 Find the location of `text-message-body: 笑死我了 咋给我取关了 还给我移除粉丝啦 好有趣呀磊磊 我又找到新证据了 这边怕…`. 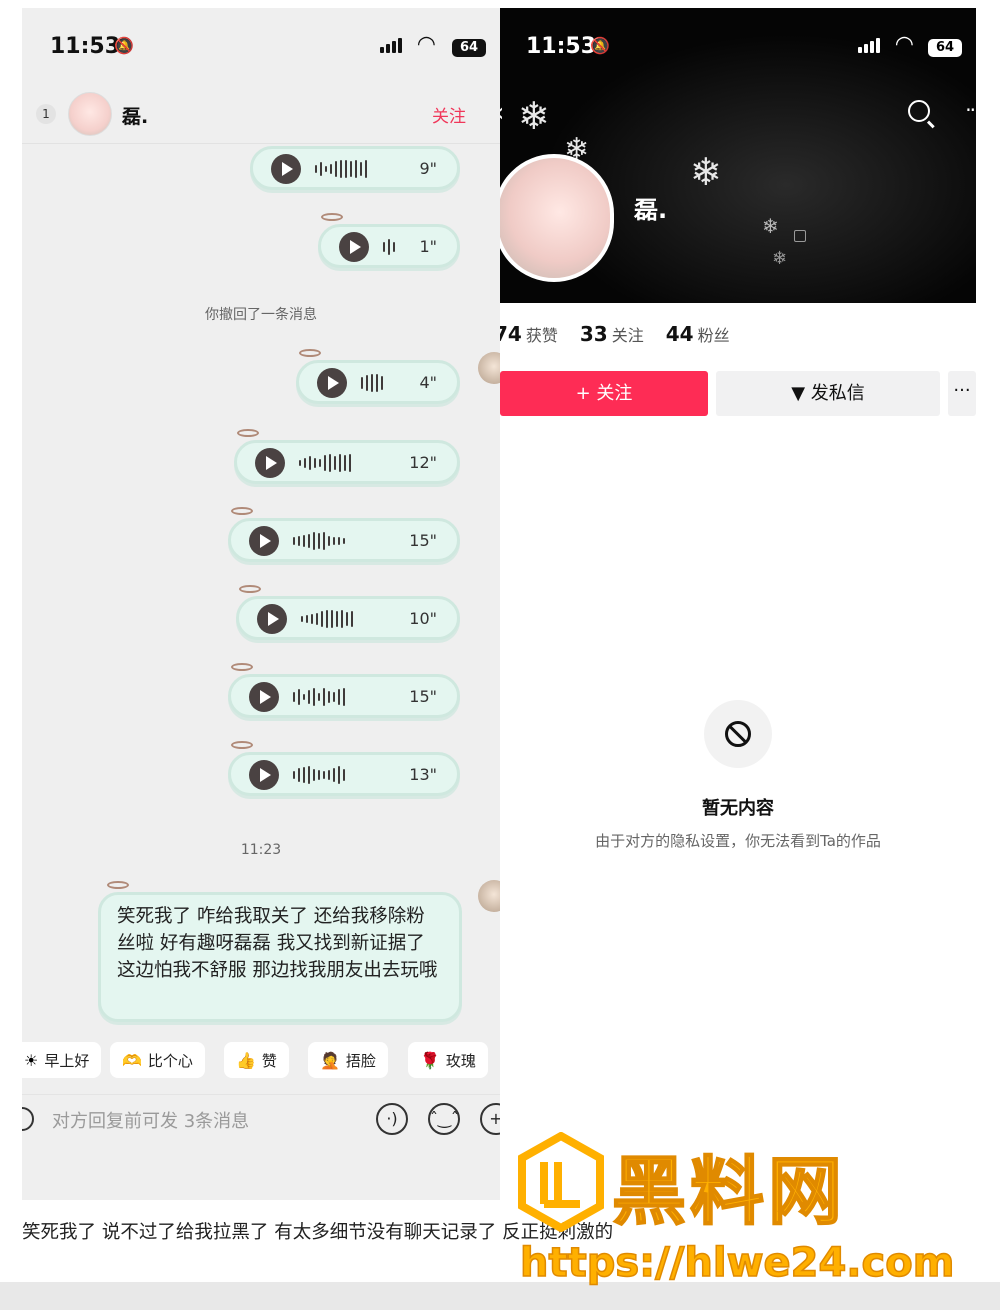

text-message-body: 笑死我了 咋给我取关了 还给我移除粉丝啦 好有趣呀磊磊 我又找到新证据了 这边怕… is located at coordinates (277, 943).